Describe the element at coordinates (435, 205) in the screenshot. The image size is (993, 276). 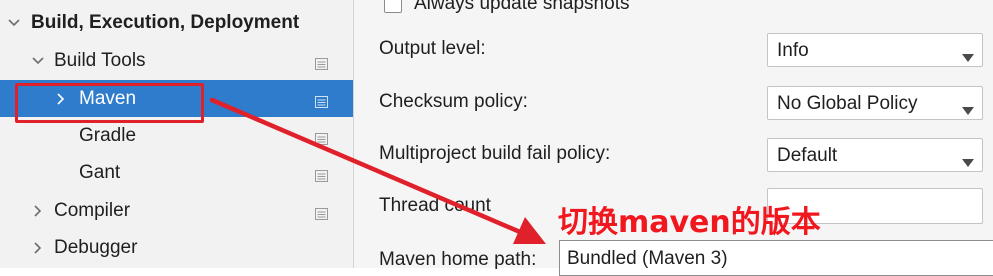
I see `thread-count-label: Thread count` at that location.